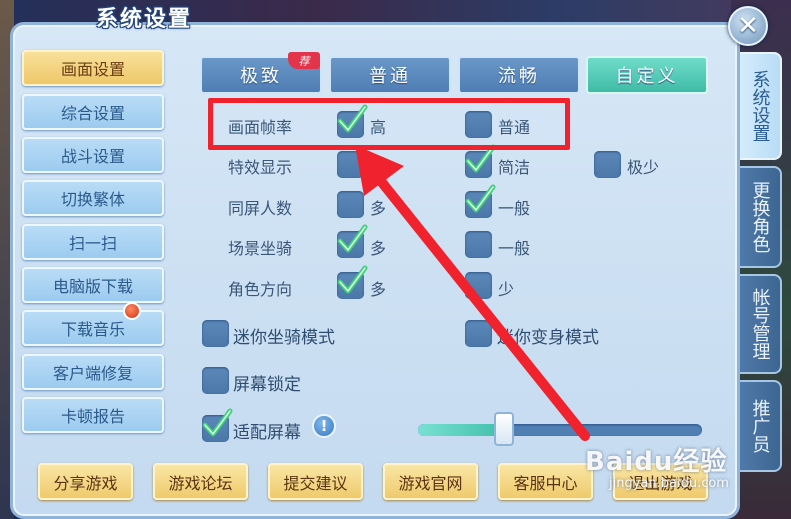  Describe the element at coordinates (85, 481) in the screenshot. I see `share-game-button: 分享游戏` at that location.